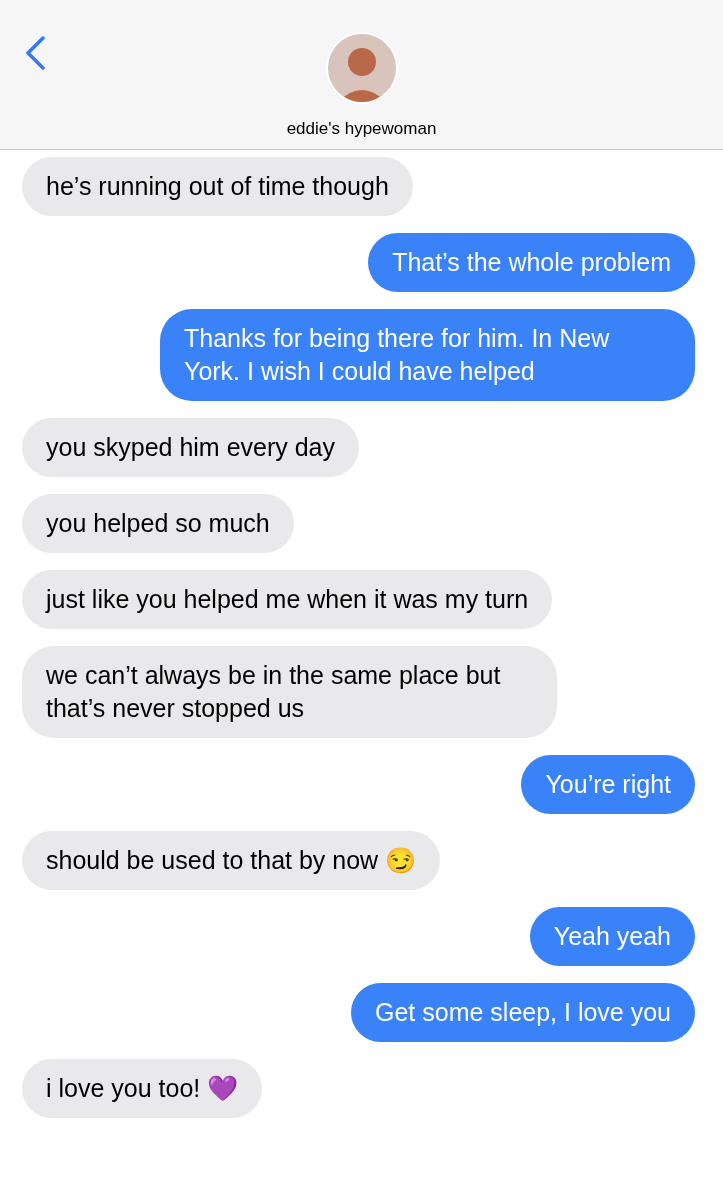 This screenshot has width=723, height=1200. What do you see at coordinates (231, 860) in the screenshot?
I see `received-message-bubble: should be used to that by now 😏` at bounding box center [231, 860].